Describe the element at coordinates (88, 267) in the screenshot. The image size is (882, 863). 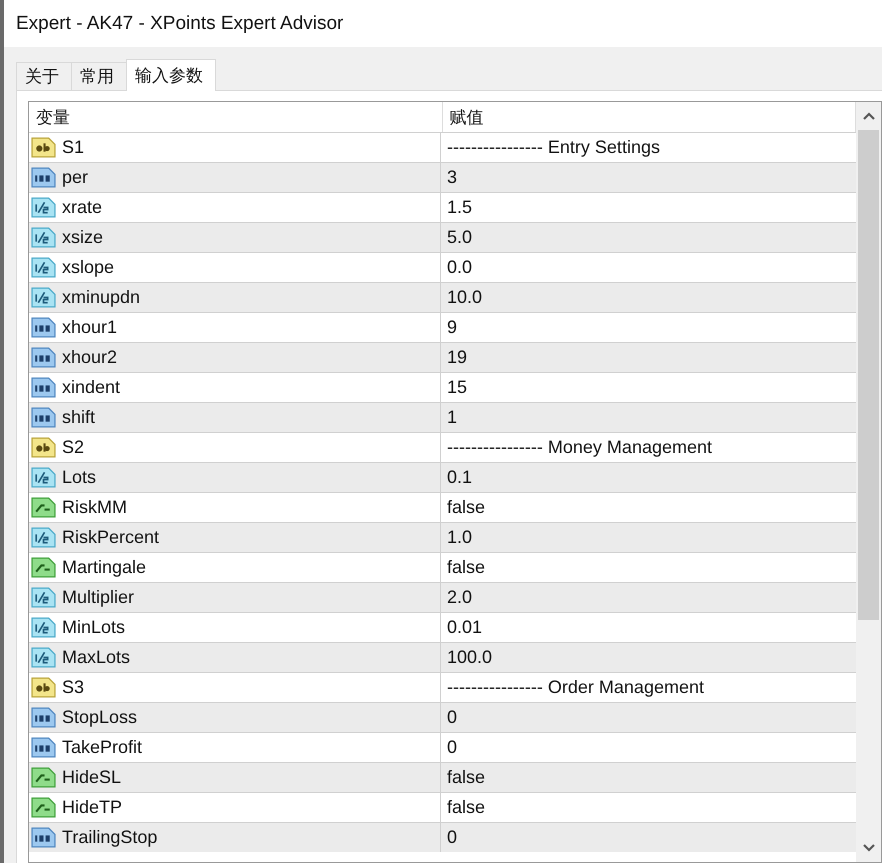
I see `parameter-name: xslope` at that location.